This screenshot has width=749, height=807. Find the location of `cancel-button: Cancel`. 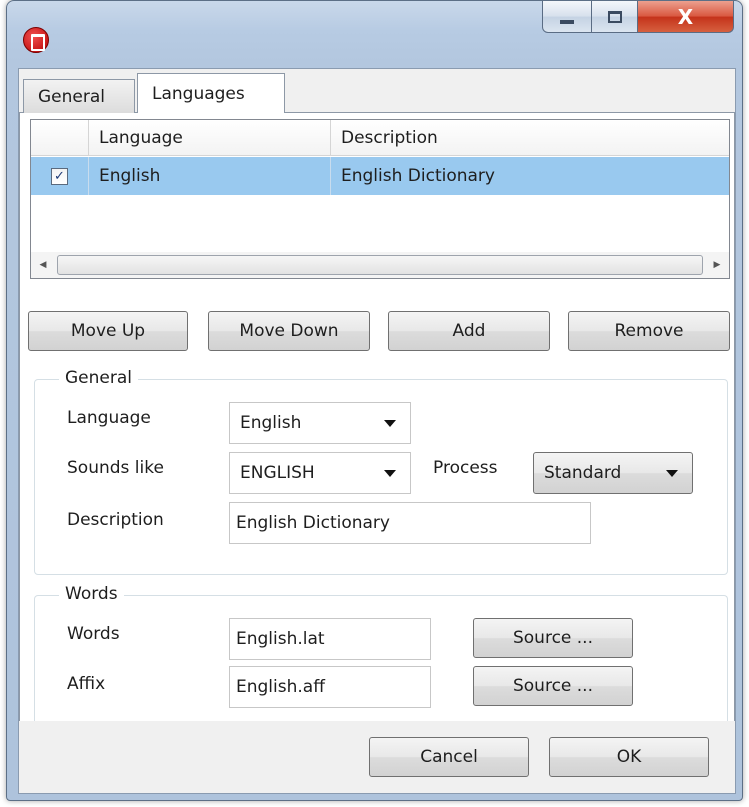

cancel-button: Cancel is located at coordinates (449, 757).